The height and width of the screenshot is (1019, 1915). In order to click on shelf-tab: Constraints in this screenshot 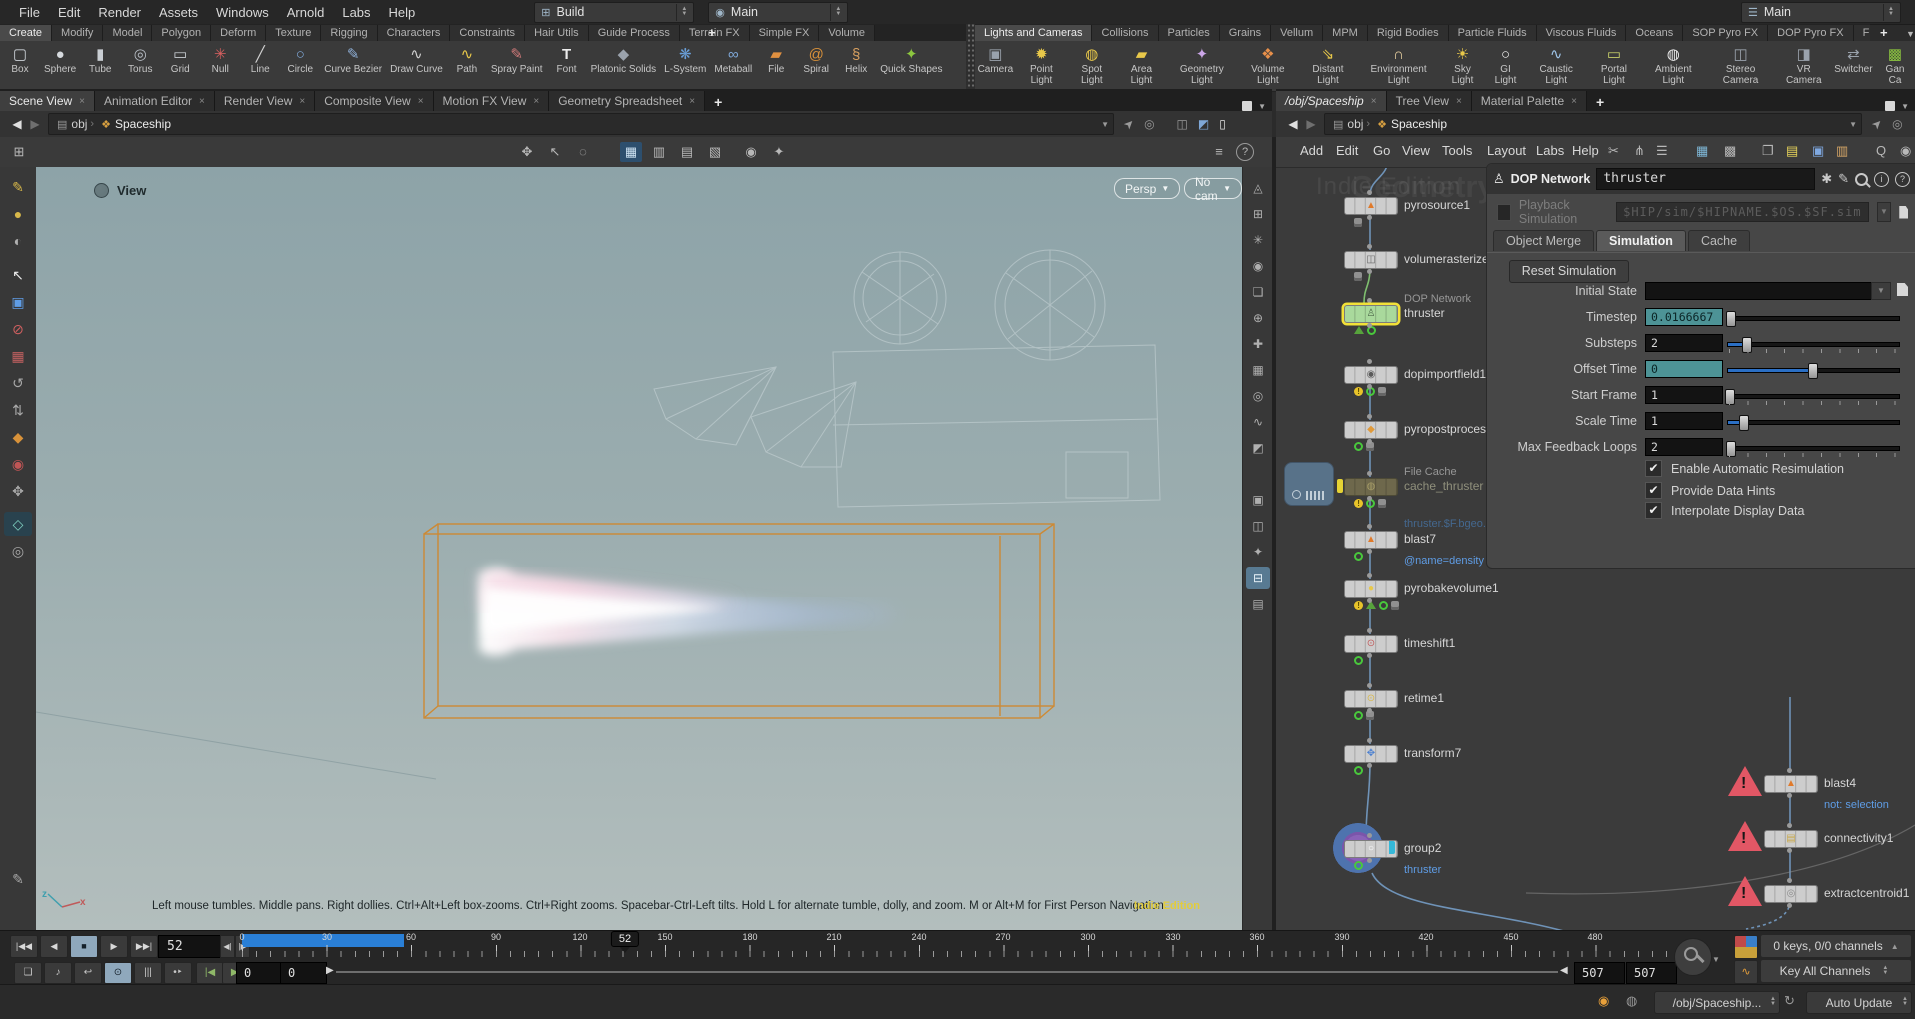, I will do `click(488, 33)`.